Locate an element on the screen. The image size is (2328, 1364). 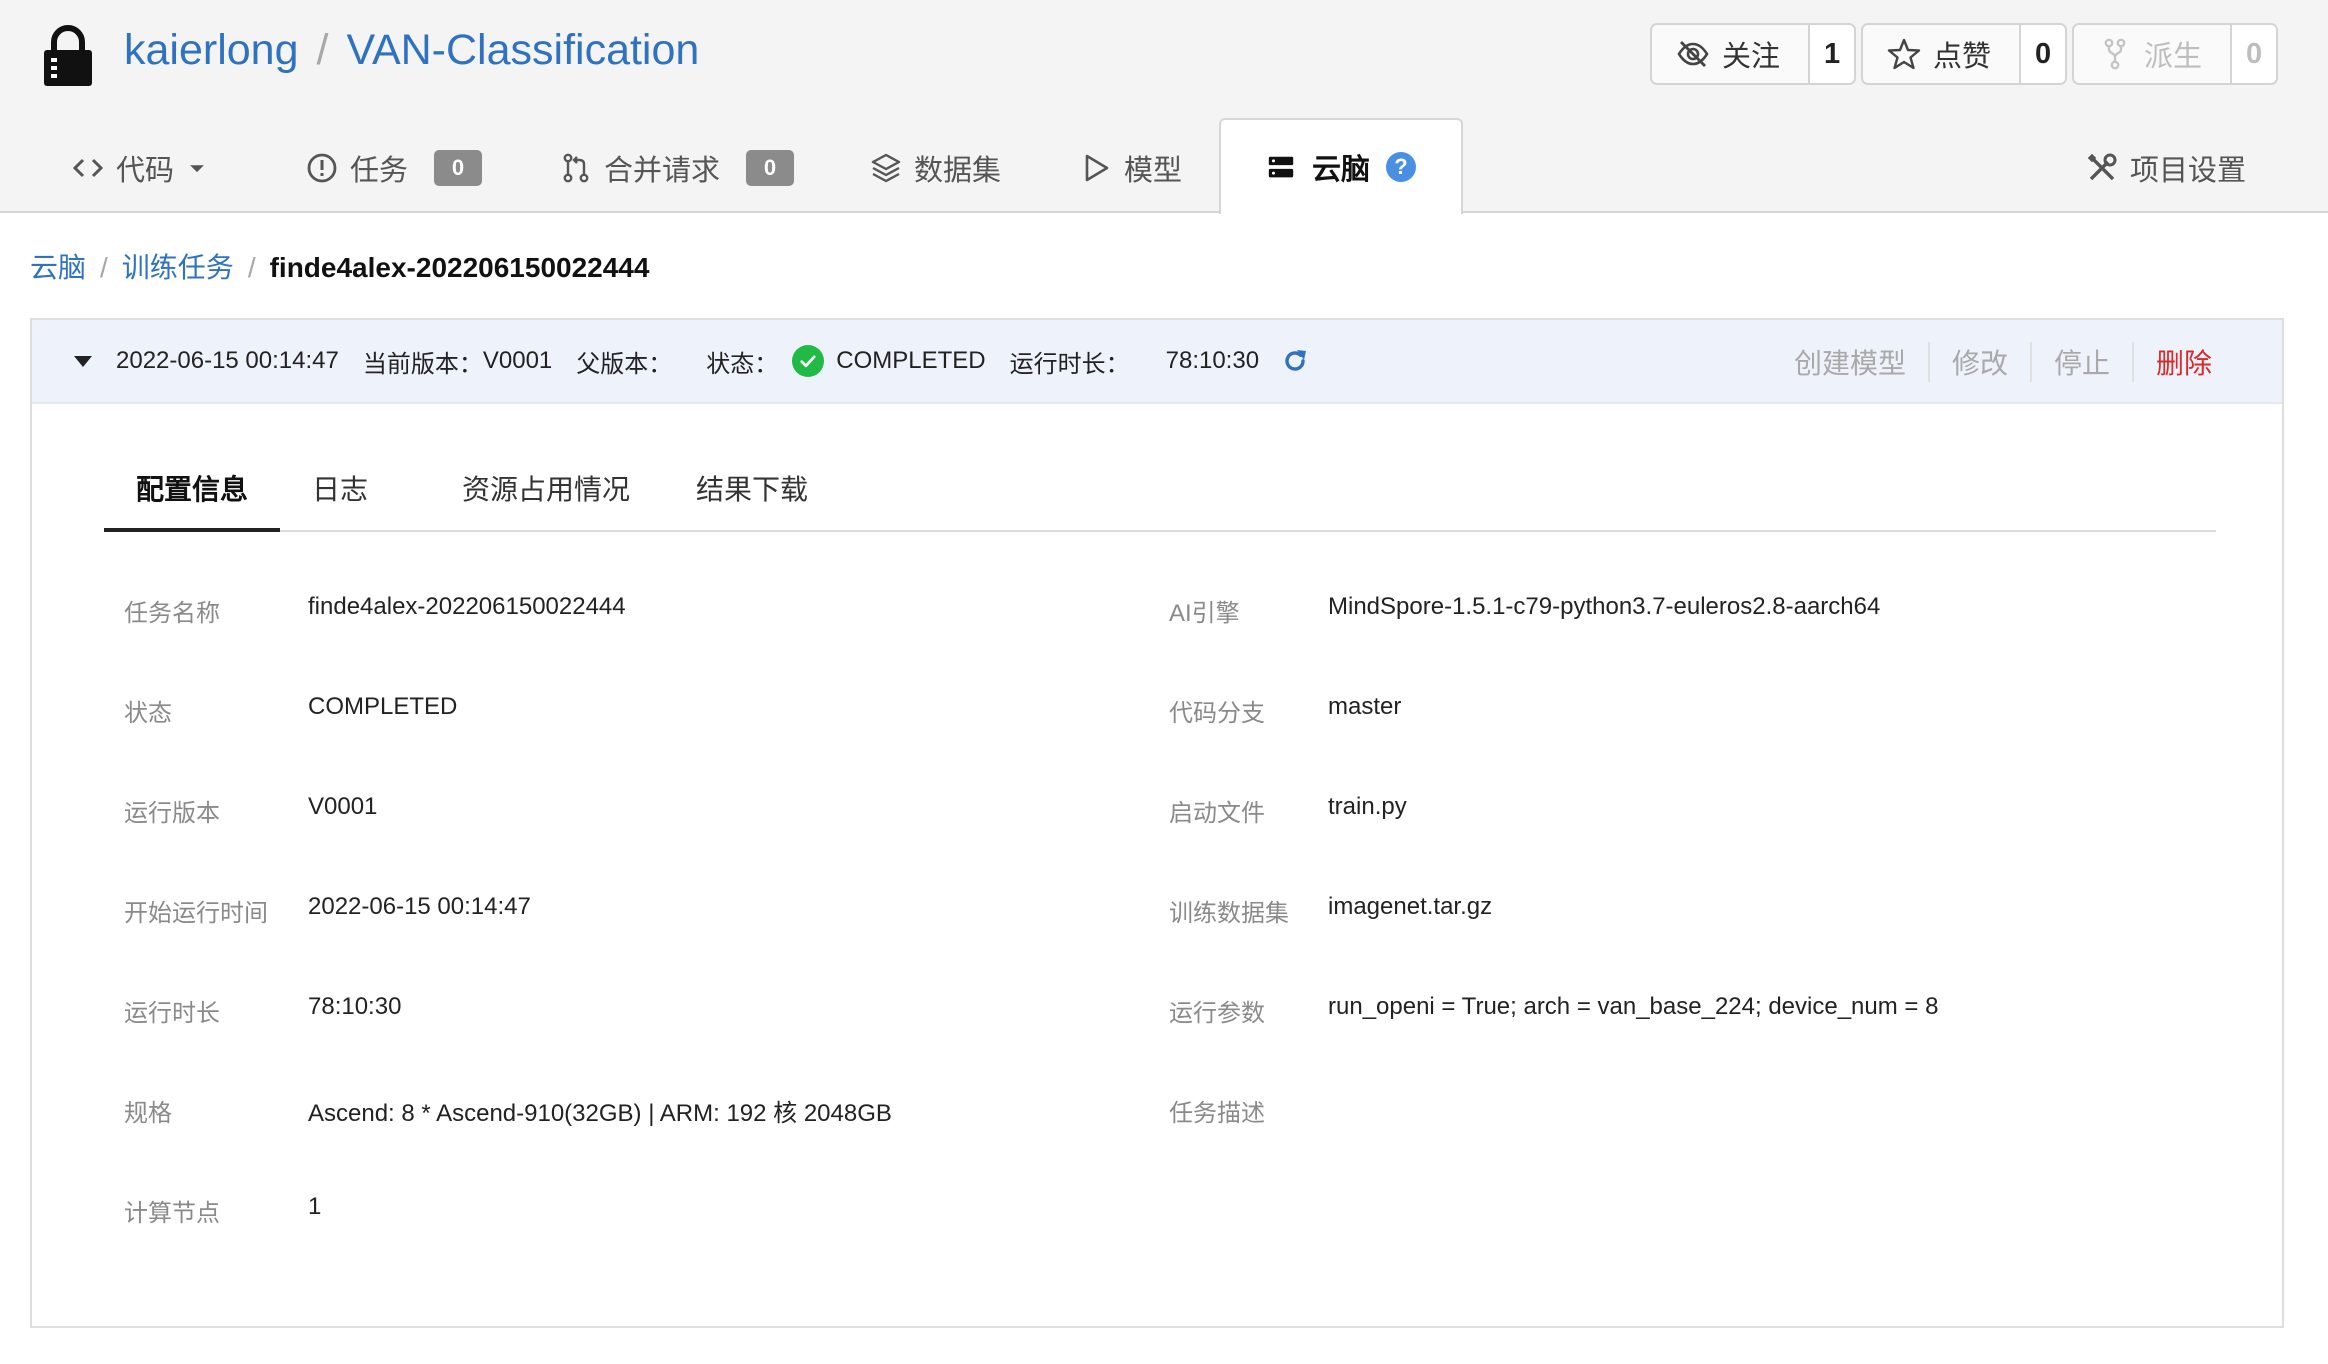
tab-settings: 项目设置 is located at coordinates (2166, 168).